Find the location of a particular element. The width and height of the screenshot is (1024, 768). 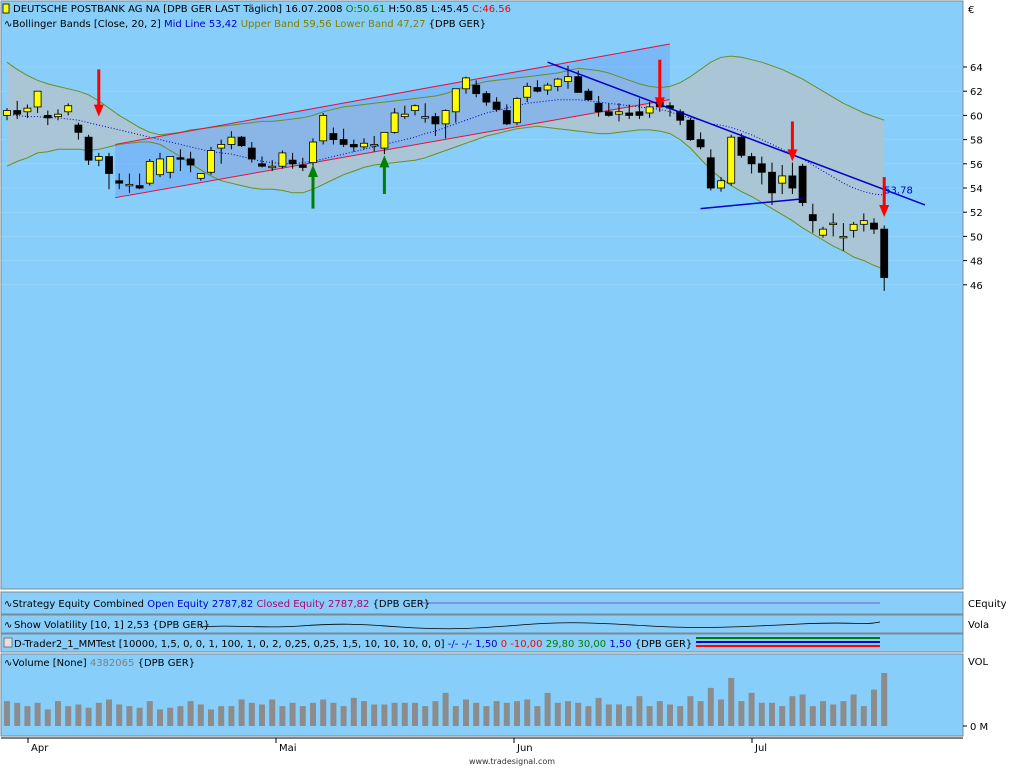

time-tick-label: Jun is located at coordinates (524, 748).